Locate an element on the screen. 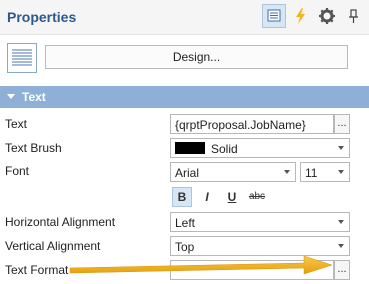 The height and width of the screenshot is (284, 369). collapse-arrow-icon is located at coordinates (11, 96).